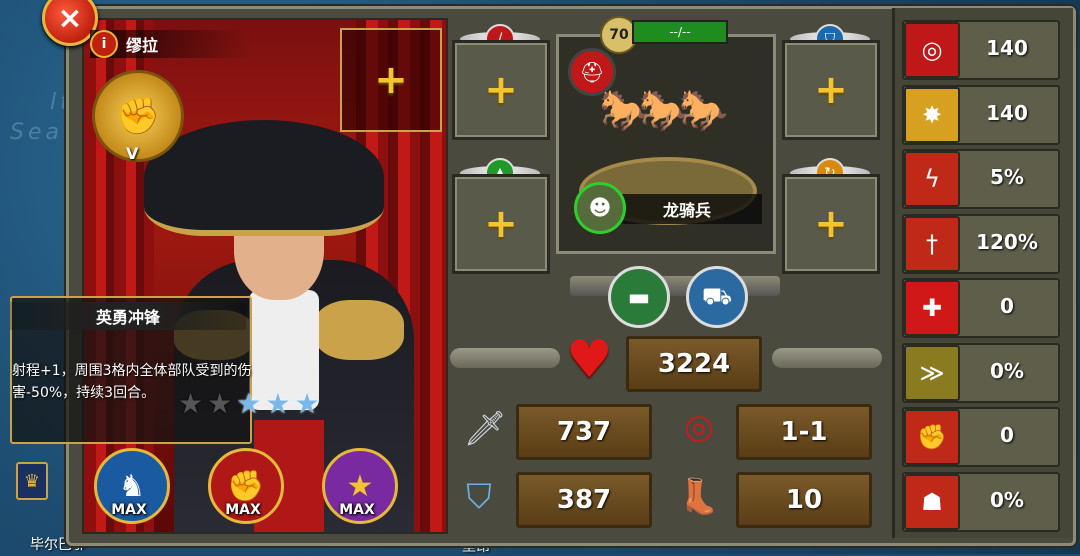 The height and width of the screenshot is (556, 1080). I want to click on range-value: 1-1, so click(804, 432).